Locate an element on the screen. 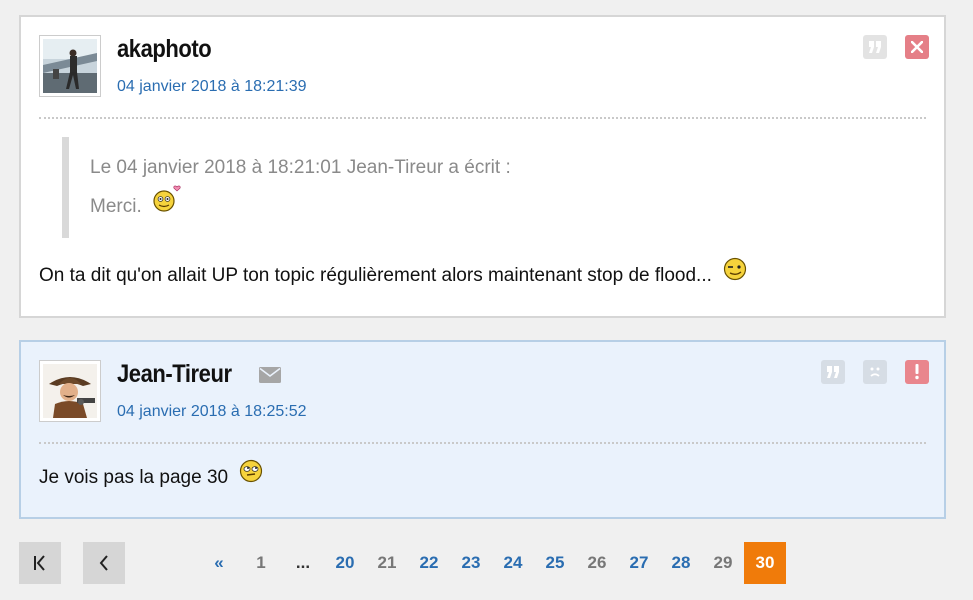  page-21: 21 is located at coordinates (387, 563).